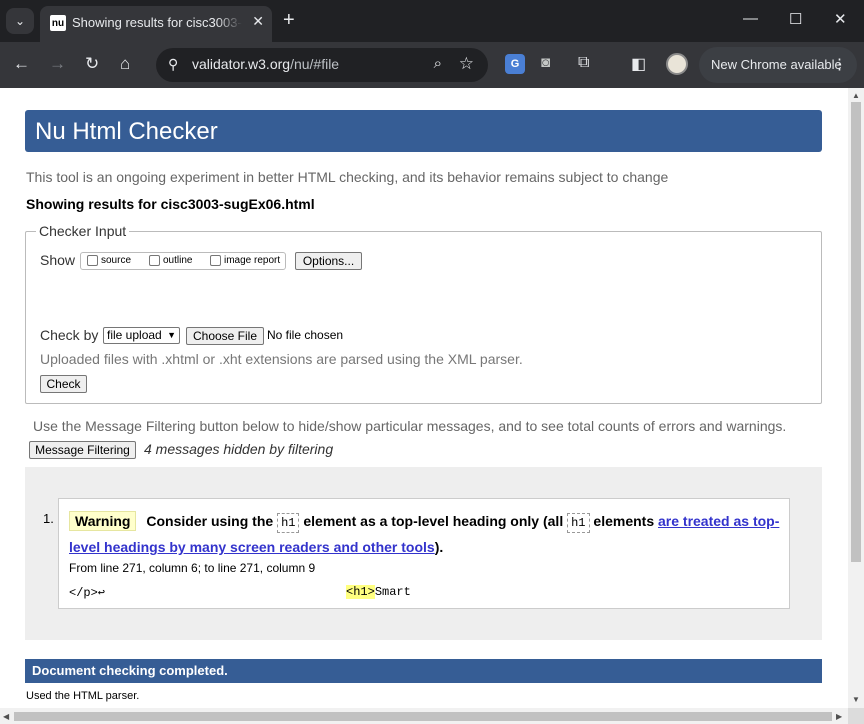  I want to click on star-icon: ☆, so click(466, 64).